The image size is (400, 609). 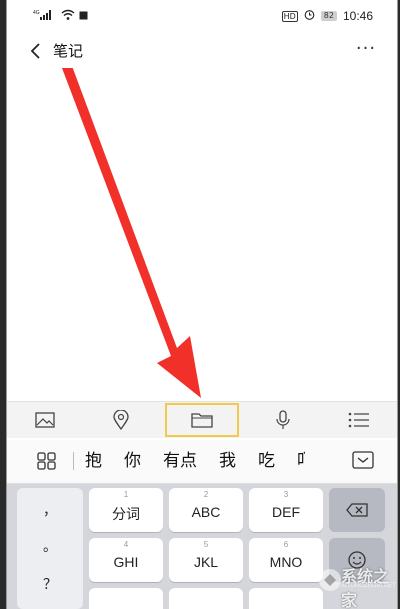 What do you see at coordinates (328, 16) in the screenshot?
I see `battery-indicator: 82` at bounding box center [328, 16].